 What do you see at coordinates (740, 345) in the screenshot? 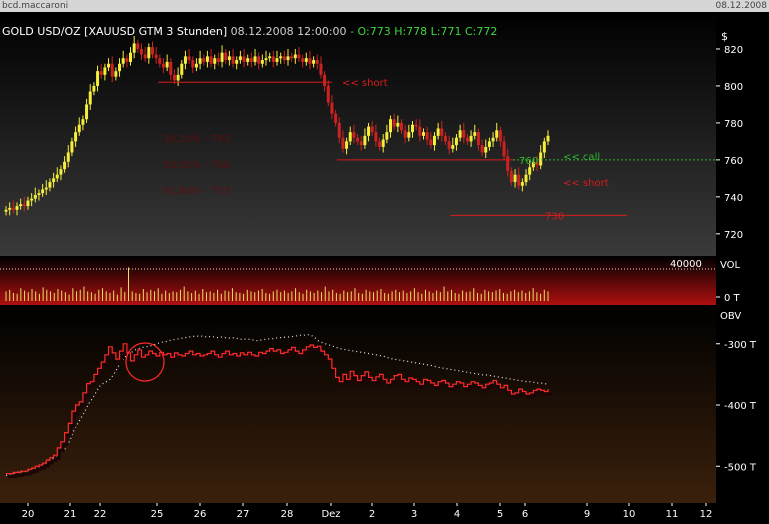
I see `obv-tick-label: -300 T` at bounding box center [740, 345].